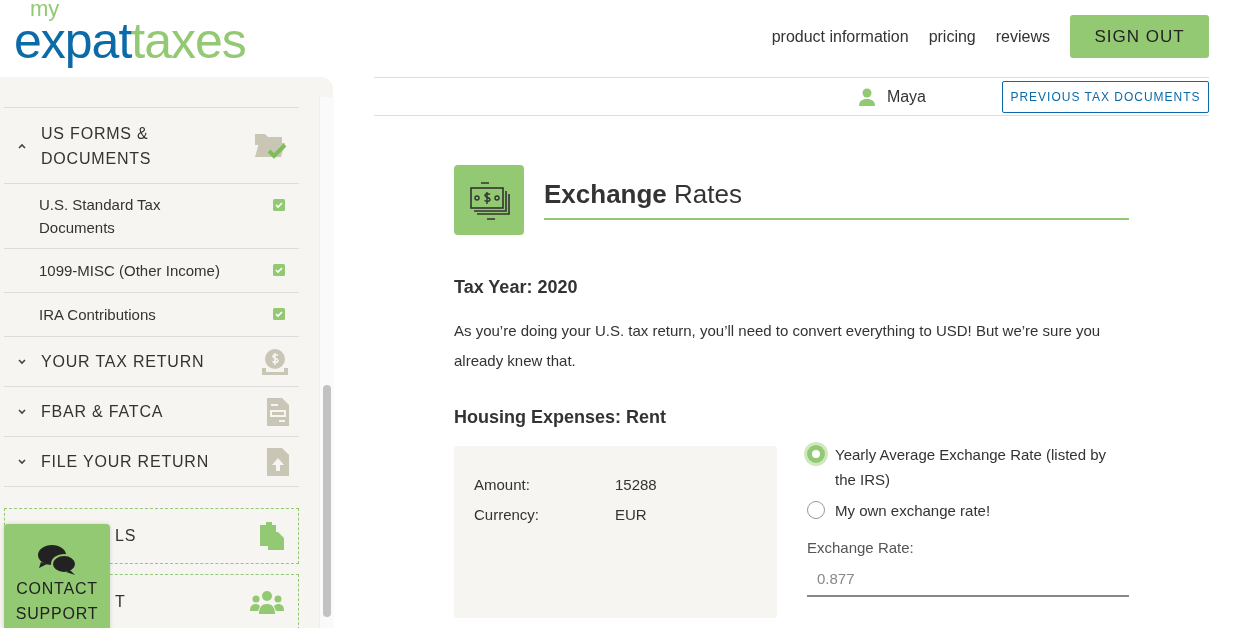 The height and width of the screenshot is (628, 1247). Describe the element at coordinates (952, 36) in the screenshot. I see `nav-link: pricing` at that location.